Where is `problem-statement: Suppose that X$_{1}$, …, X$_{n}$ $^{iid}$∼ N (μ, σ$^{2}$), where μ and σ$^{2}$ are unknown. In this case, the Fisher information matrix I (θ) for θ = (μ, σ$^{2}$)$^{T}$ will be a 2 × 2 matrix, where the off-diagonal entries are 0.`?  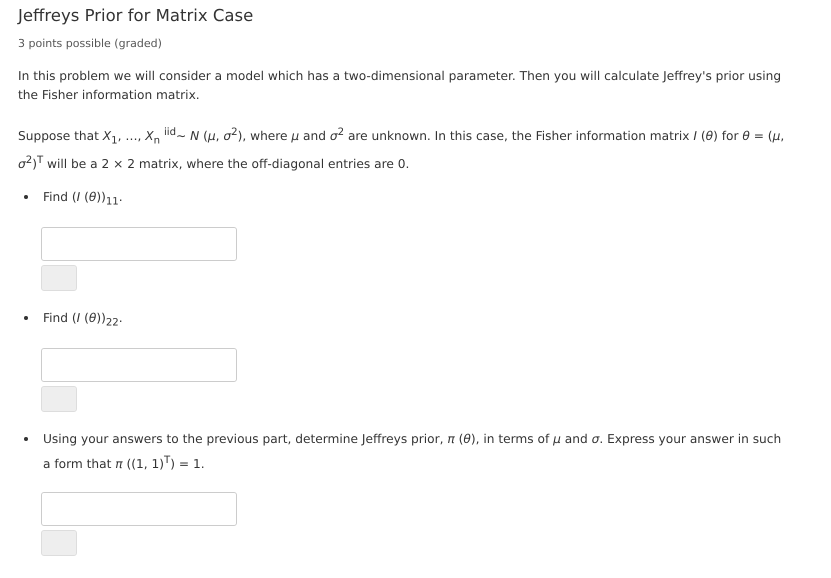
problem-statement: Suppose that X$_{1}$, …, X$_{n}$ $^{iid}$∼ N (μ, σ$^{2}$), where μ and σ$^{2}$ are unknown. In this case, the Fisher information matrix I (θ) for θ = (μ, σ$^{2}$)$^{T}$ will be a 2 × 2 matrix, where the off-diagonal entries are 0. is located at coordinates (402, 149).